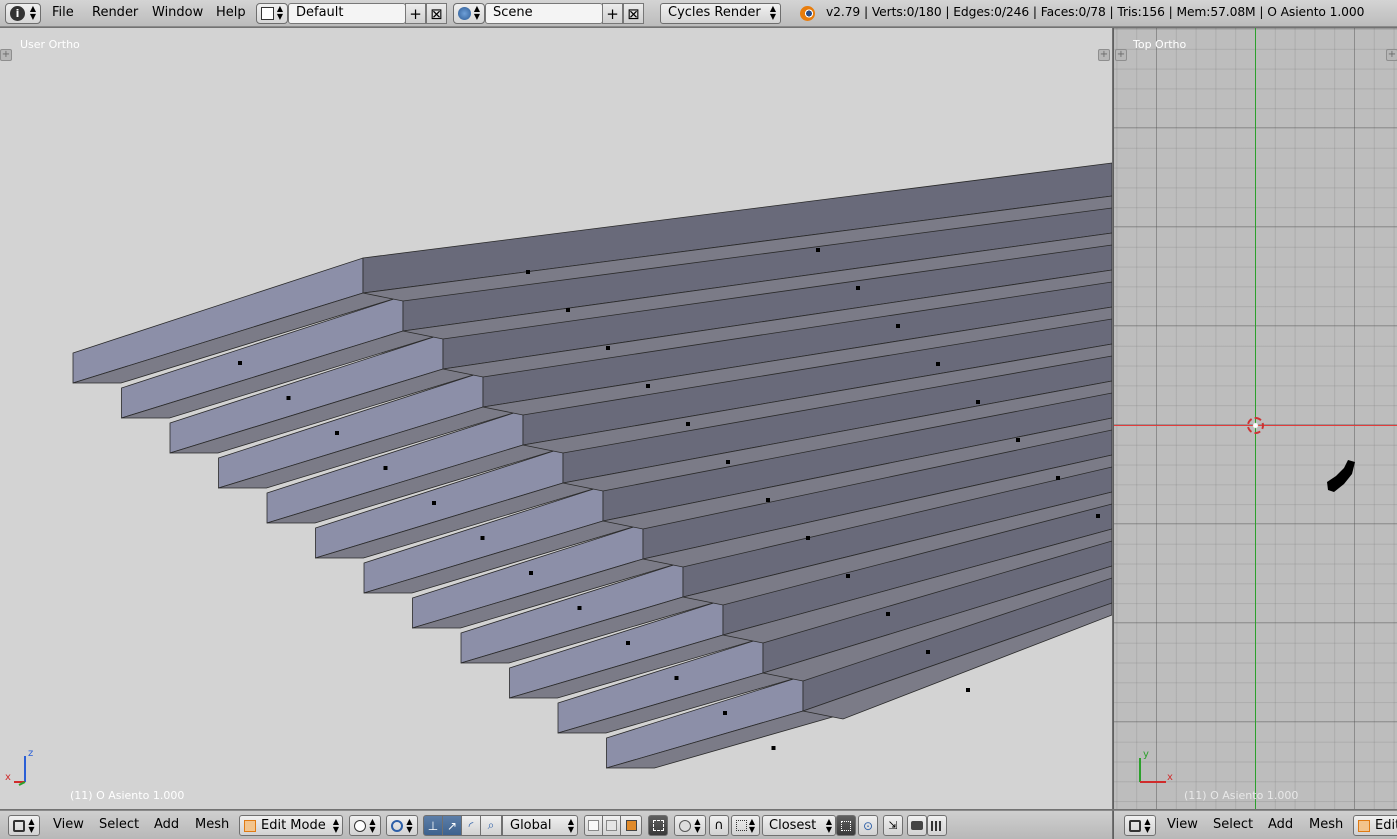 The height and width of the screenshot is (839, 1397). Describe the element at coordinates (360, 825) in the screenshot. I see `shading-sphere-icon` at that location.